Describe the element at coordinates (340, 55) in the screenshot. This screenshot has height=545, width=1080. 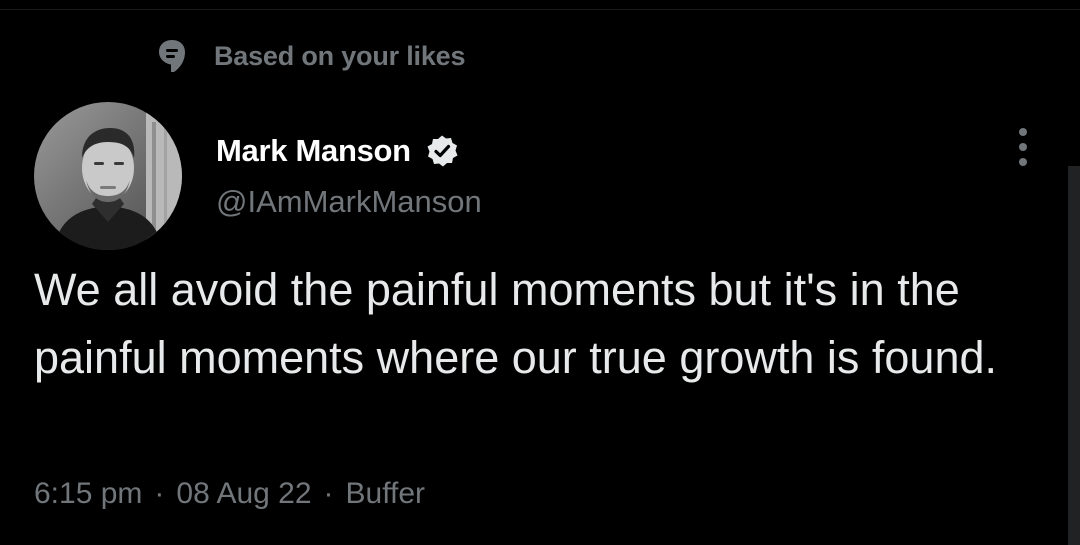
I see `social-context-label: Based on your likes` at that location.